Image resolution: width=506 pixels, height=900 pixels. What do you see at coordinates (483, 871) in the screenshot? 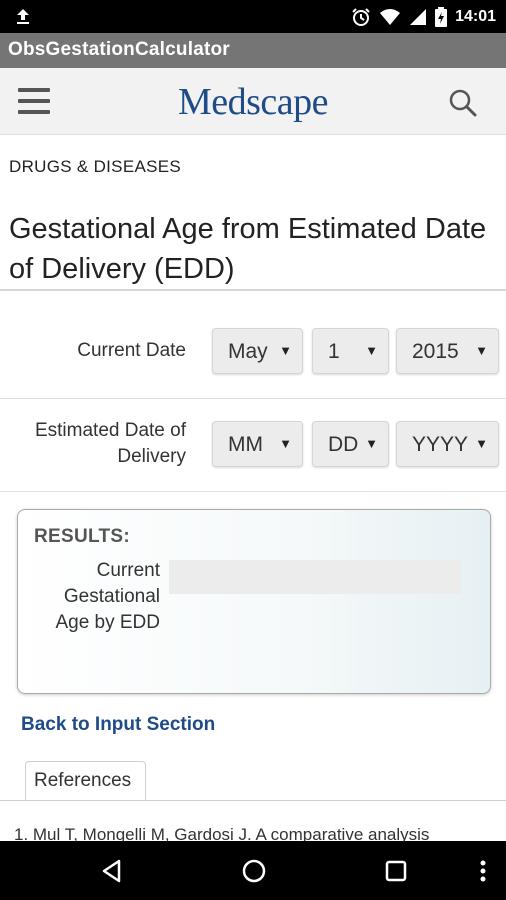
I see `more-icon` at bounding box center [483, 871].